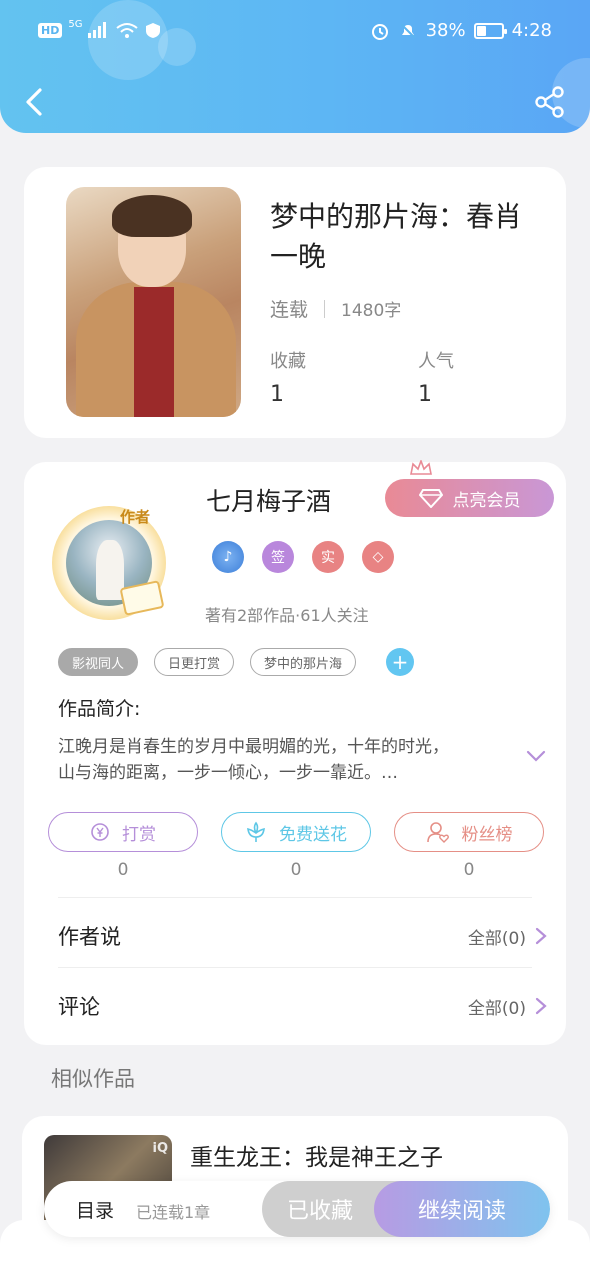 The image size is (590, 1280). Describe the element at coordinates (256, 831) in the screenshot. I see `flower-icon` at that location.